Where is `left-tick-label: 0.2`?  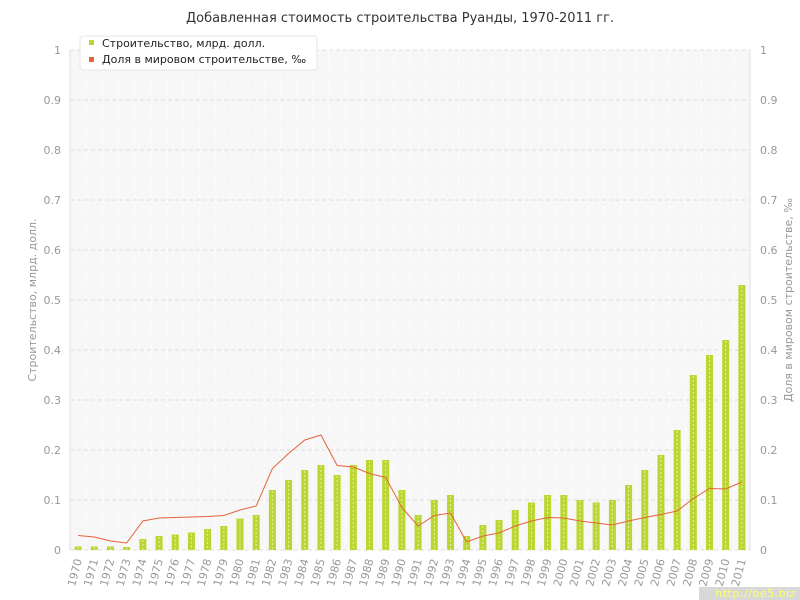
left-tick-label: 0.2 is located at coordinates (53, 450).